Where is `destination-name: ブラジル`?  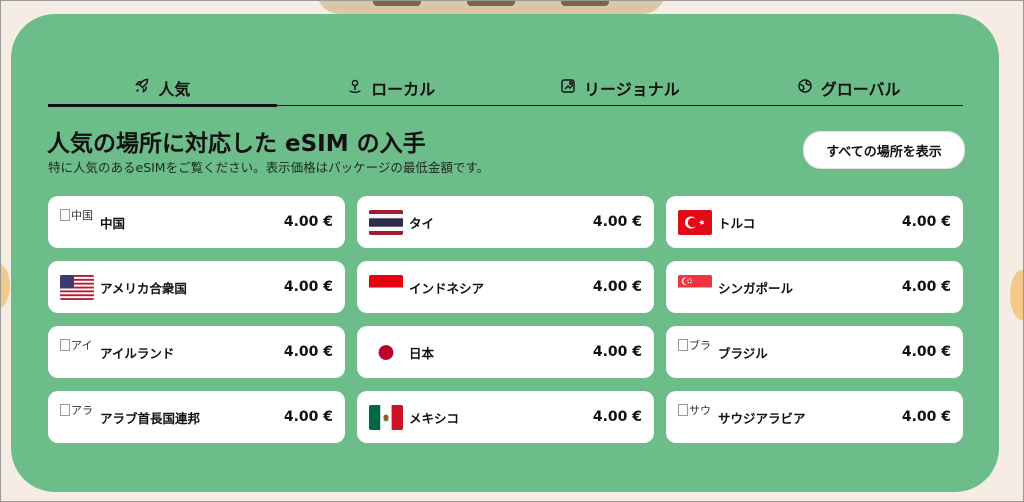 destination-name: ブラジル is located at coordinates (743, 353).